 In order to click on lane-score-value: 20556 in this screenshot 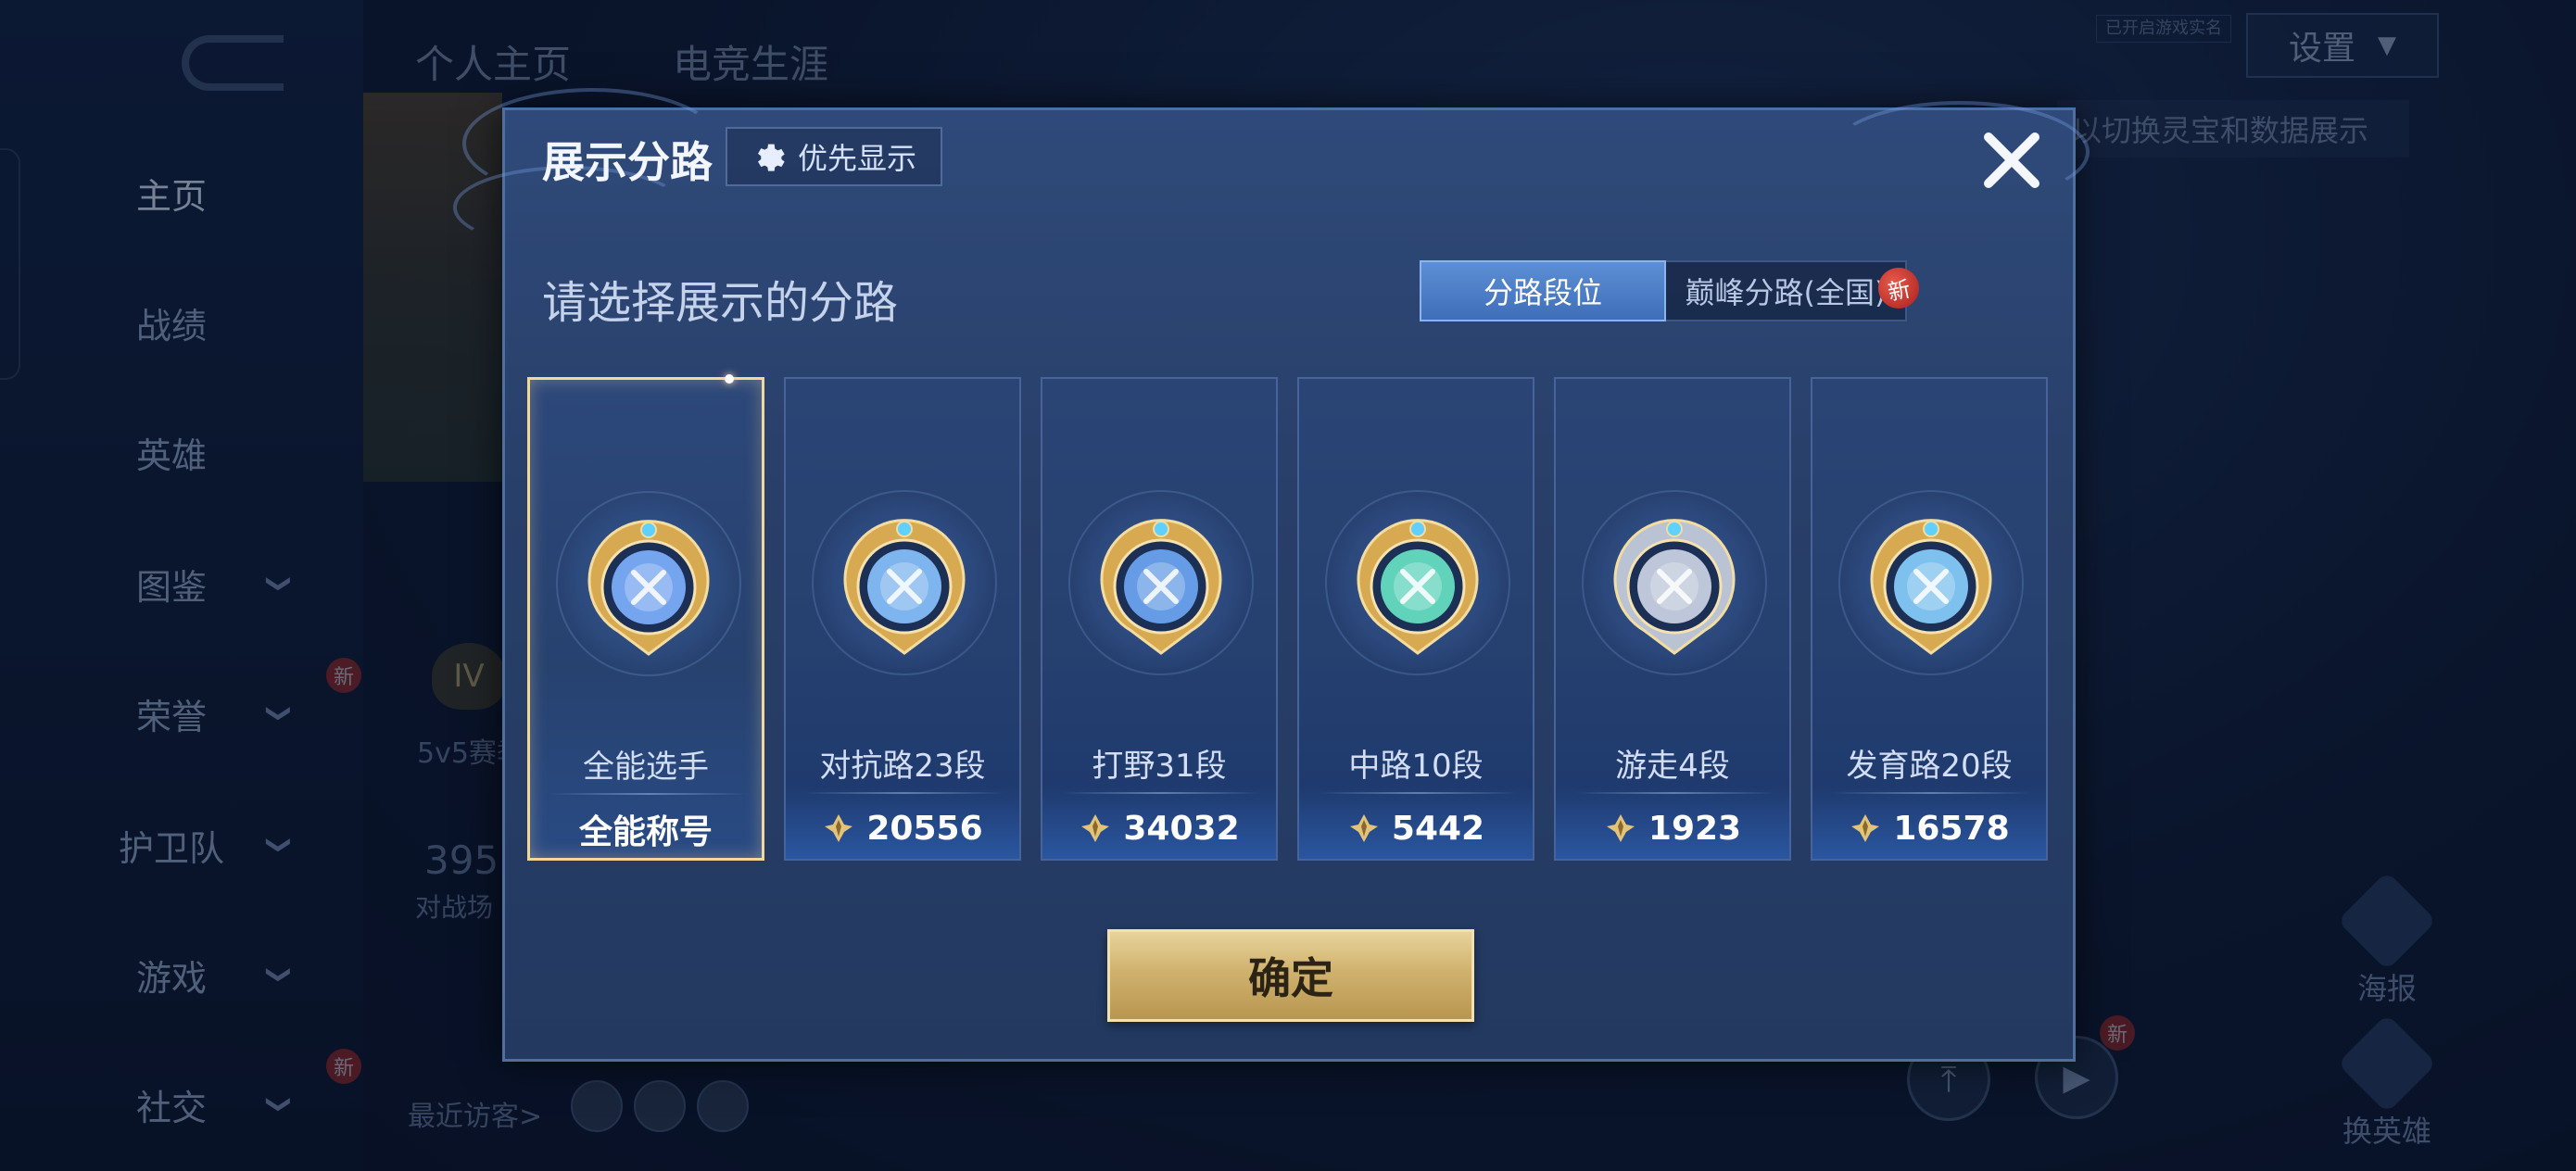, I will do `click(924, 829)`.